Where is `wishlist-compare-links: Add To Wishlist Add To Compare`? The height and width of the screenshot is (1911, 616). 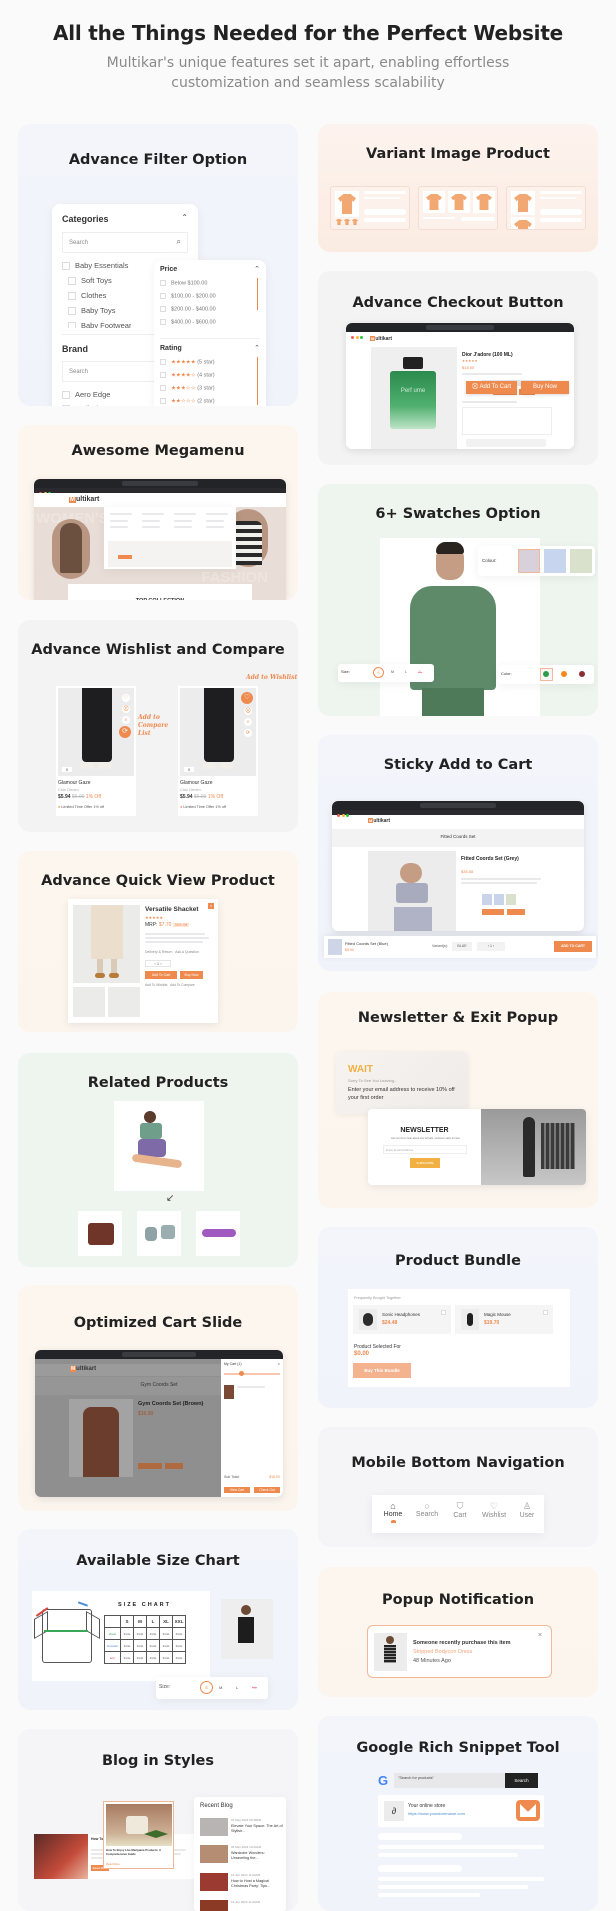
wishlist-compare-links: Add To Wishlist Add To Compare is located at coordinates (170, 985).